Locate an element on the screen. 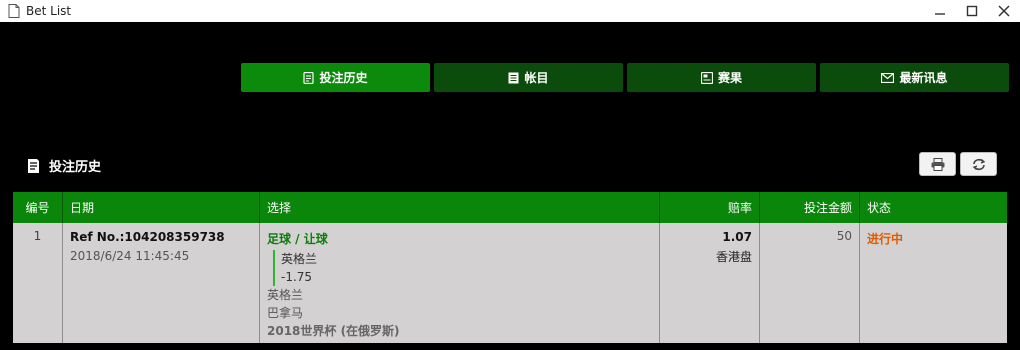 The image size is (1020, 350). status-cell: 进行中 is located at coordinates (933, 283).